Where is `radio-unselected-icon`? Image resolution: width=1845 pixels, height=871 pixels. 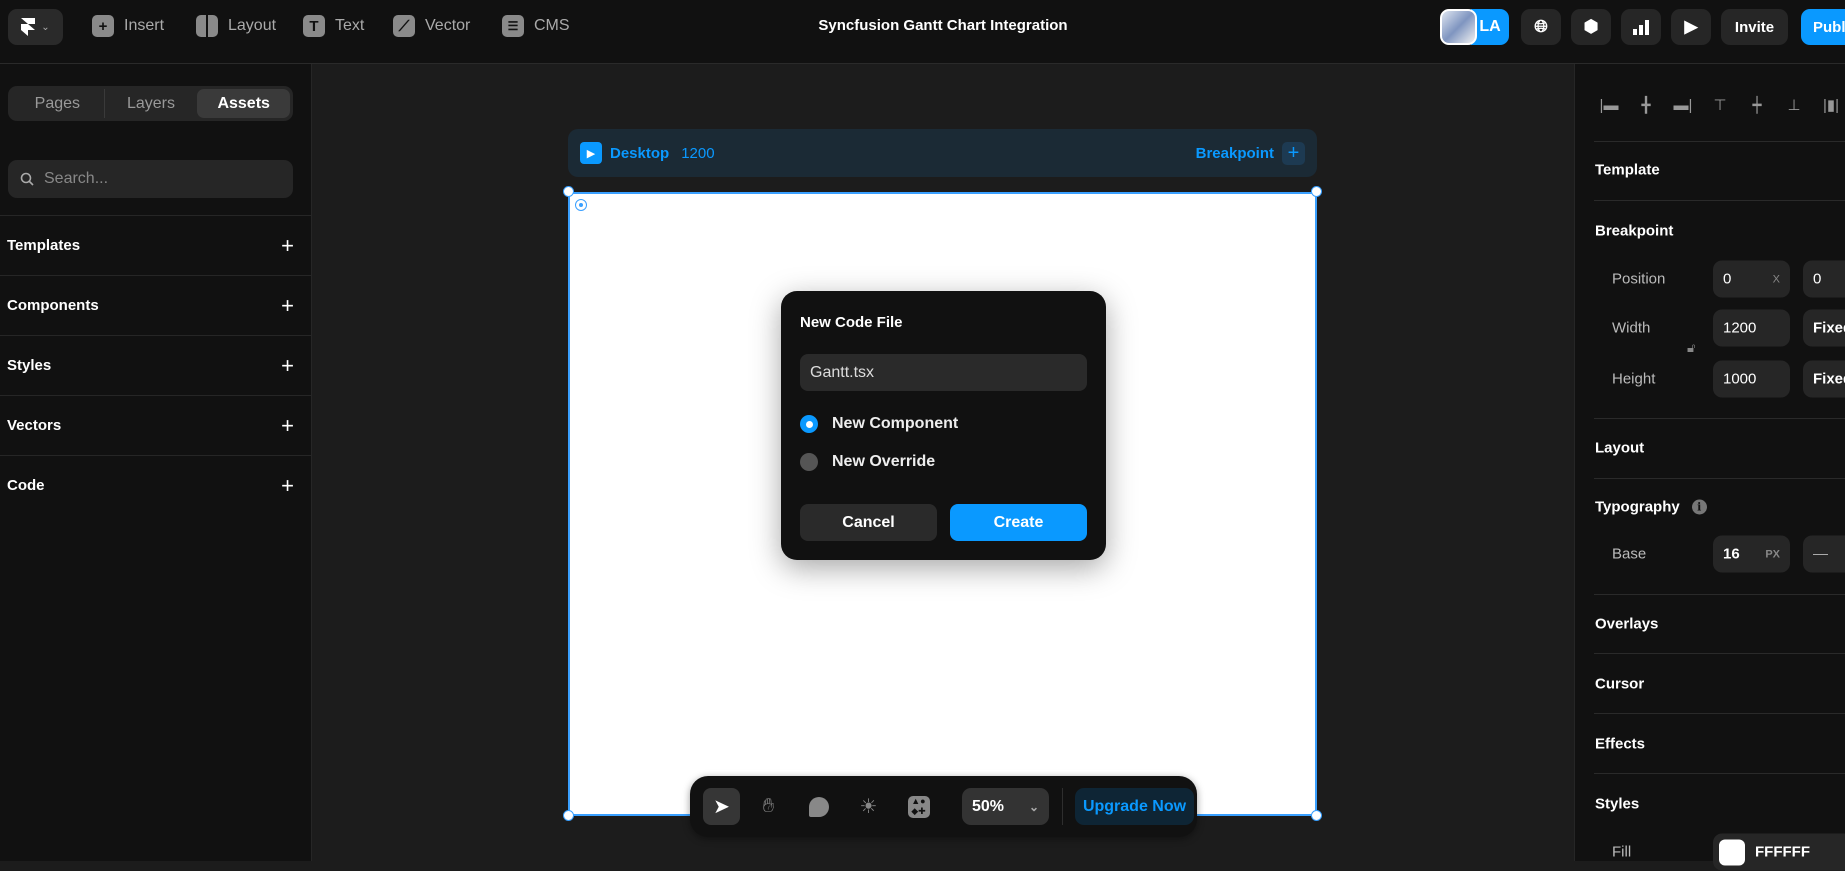 radio-unselected-icon is located at coordinates (809, 462).